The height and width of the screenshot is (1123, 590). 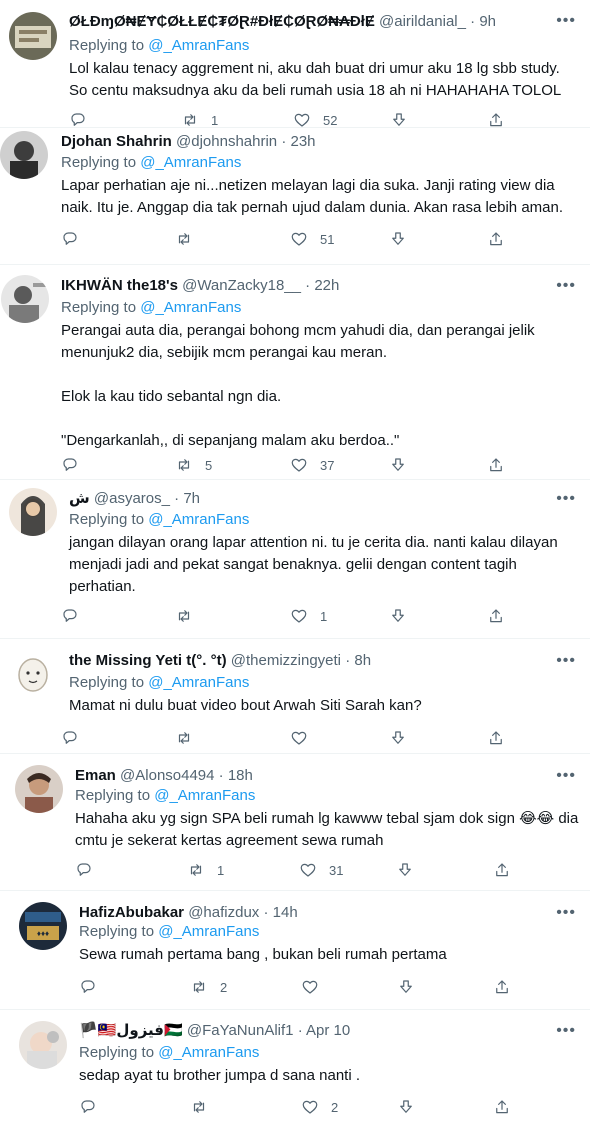 I want to click on display-name: 🏴🇲🇾فيزول🇵🇸, so click(x=131, y=1030).